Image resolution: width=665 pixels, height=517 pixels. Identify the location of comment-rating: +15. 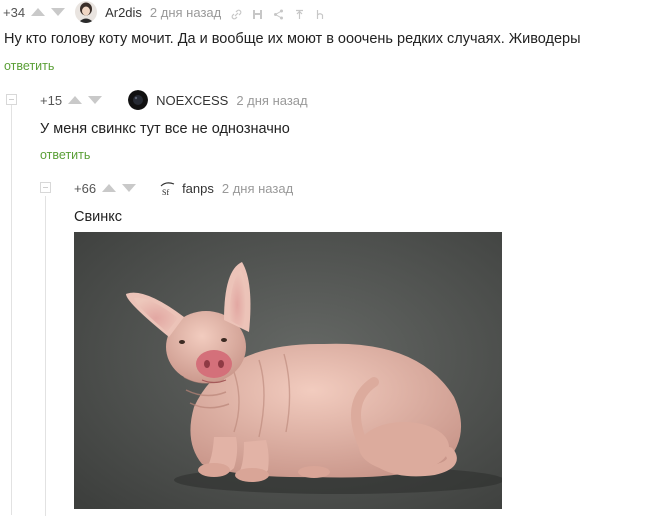
(51, 100).